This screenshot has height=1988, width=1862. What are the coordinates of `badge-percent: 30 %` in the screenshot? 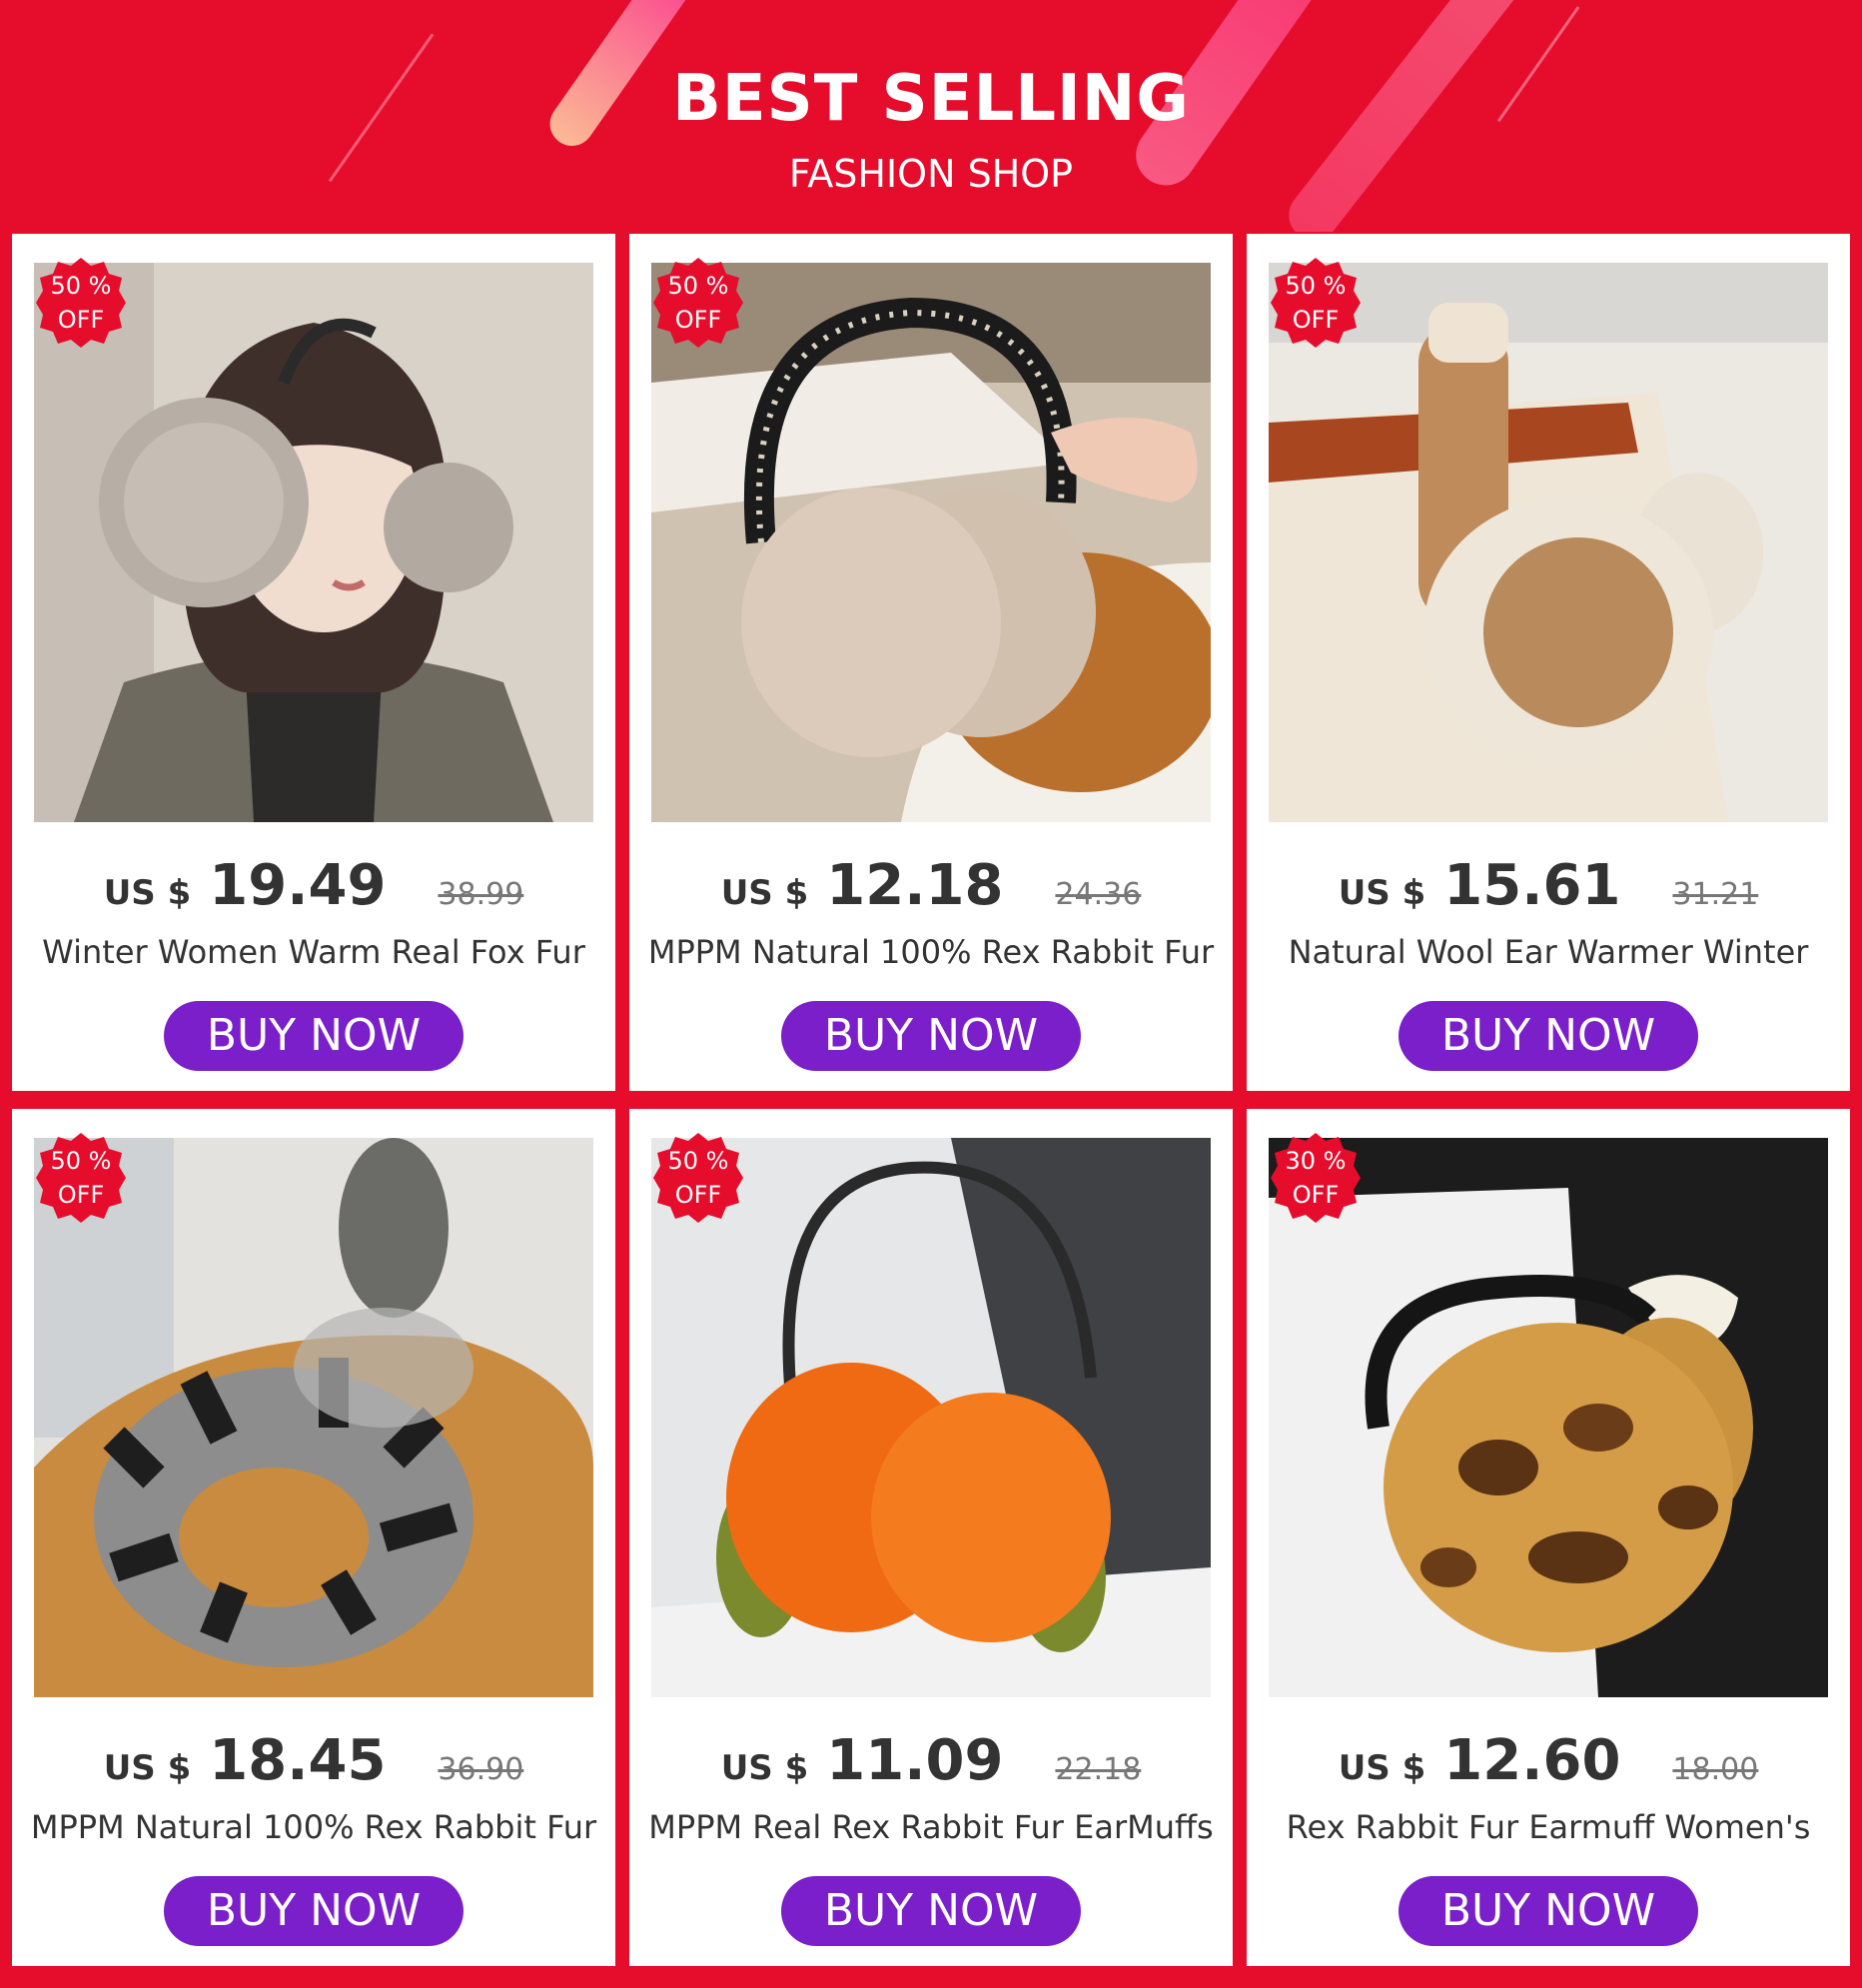 It's located at (1316, 1161).